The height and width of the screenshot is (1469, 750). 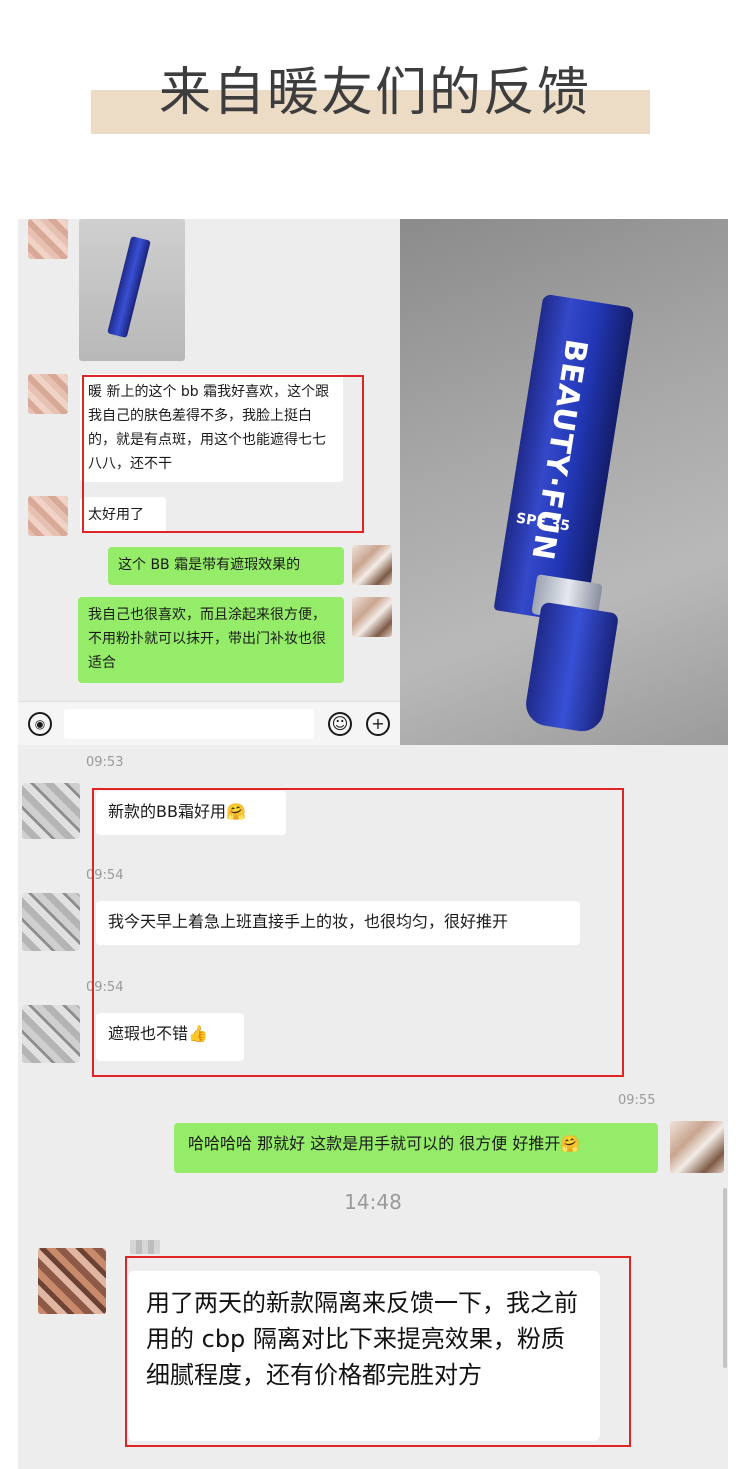 I want to click on scrollbar, so click(x=725, y=1278).